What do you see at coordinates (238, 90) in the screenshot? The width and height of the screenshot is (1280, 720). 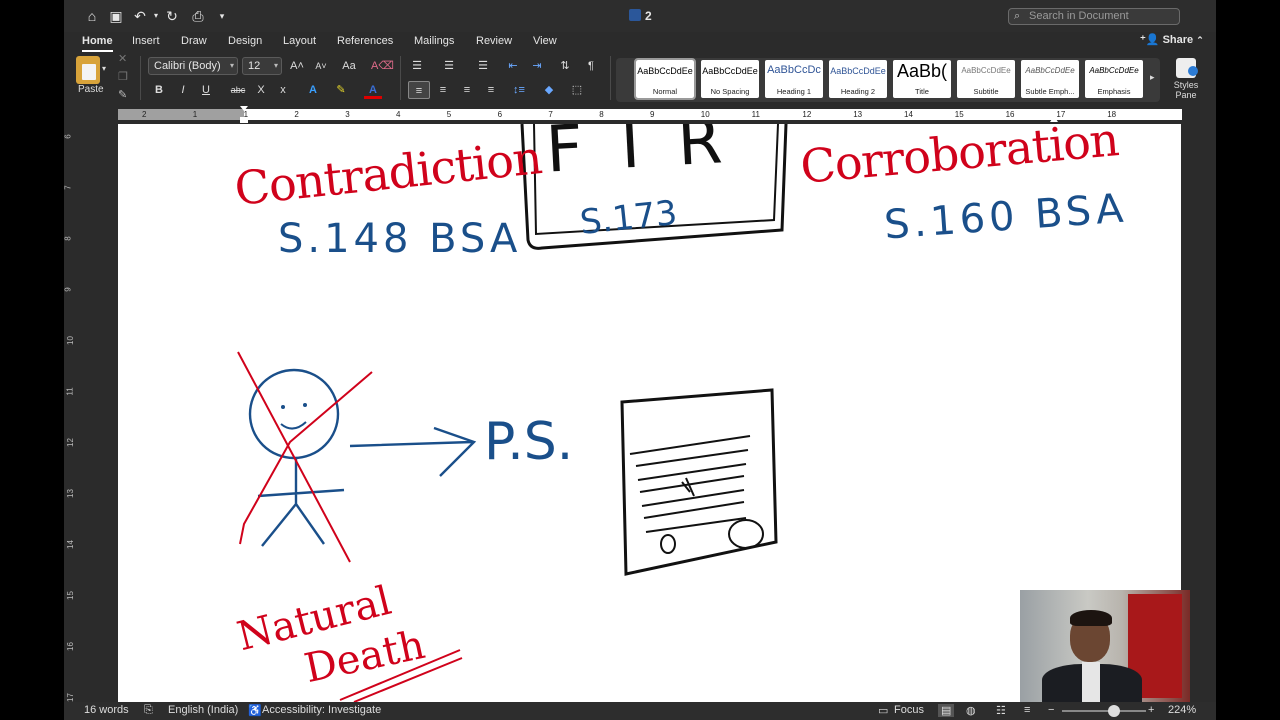 I see `strikethrough-icon: abc` at bounding box center [238, 90].